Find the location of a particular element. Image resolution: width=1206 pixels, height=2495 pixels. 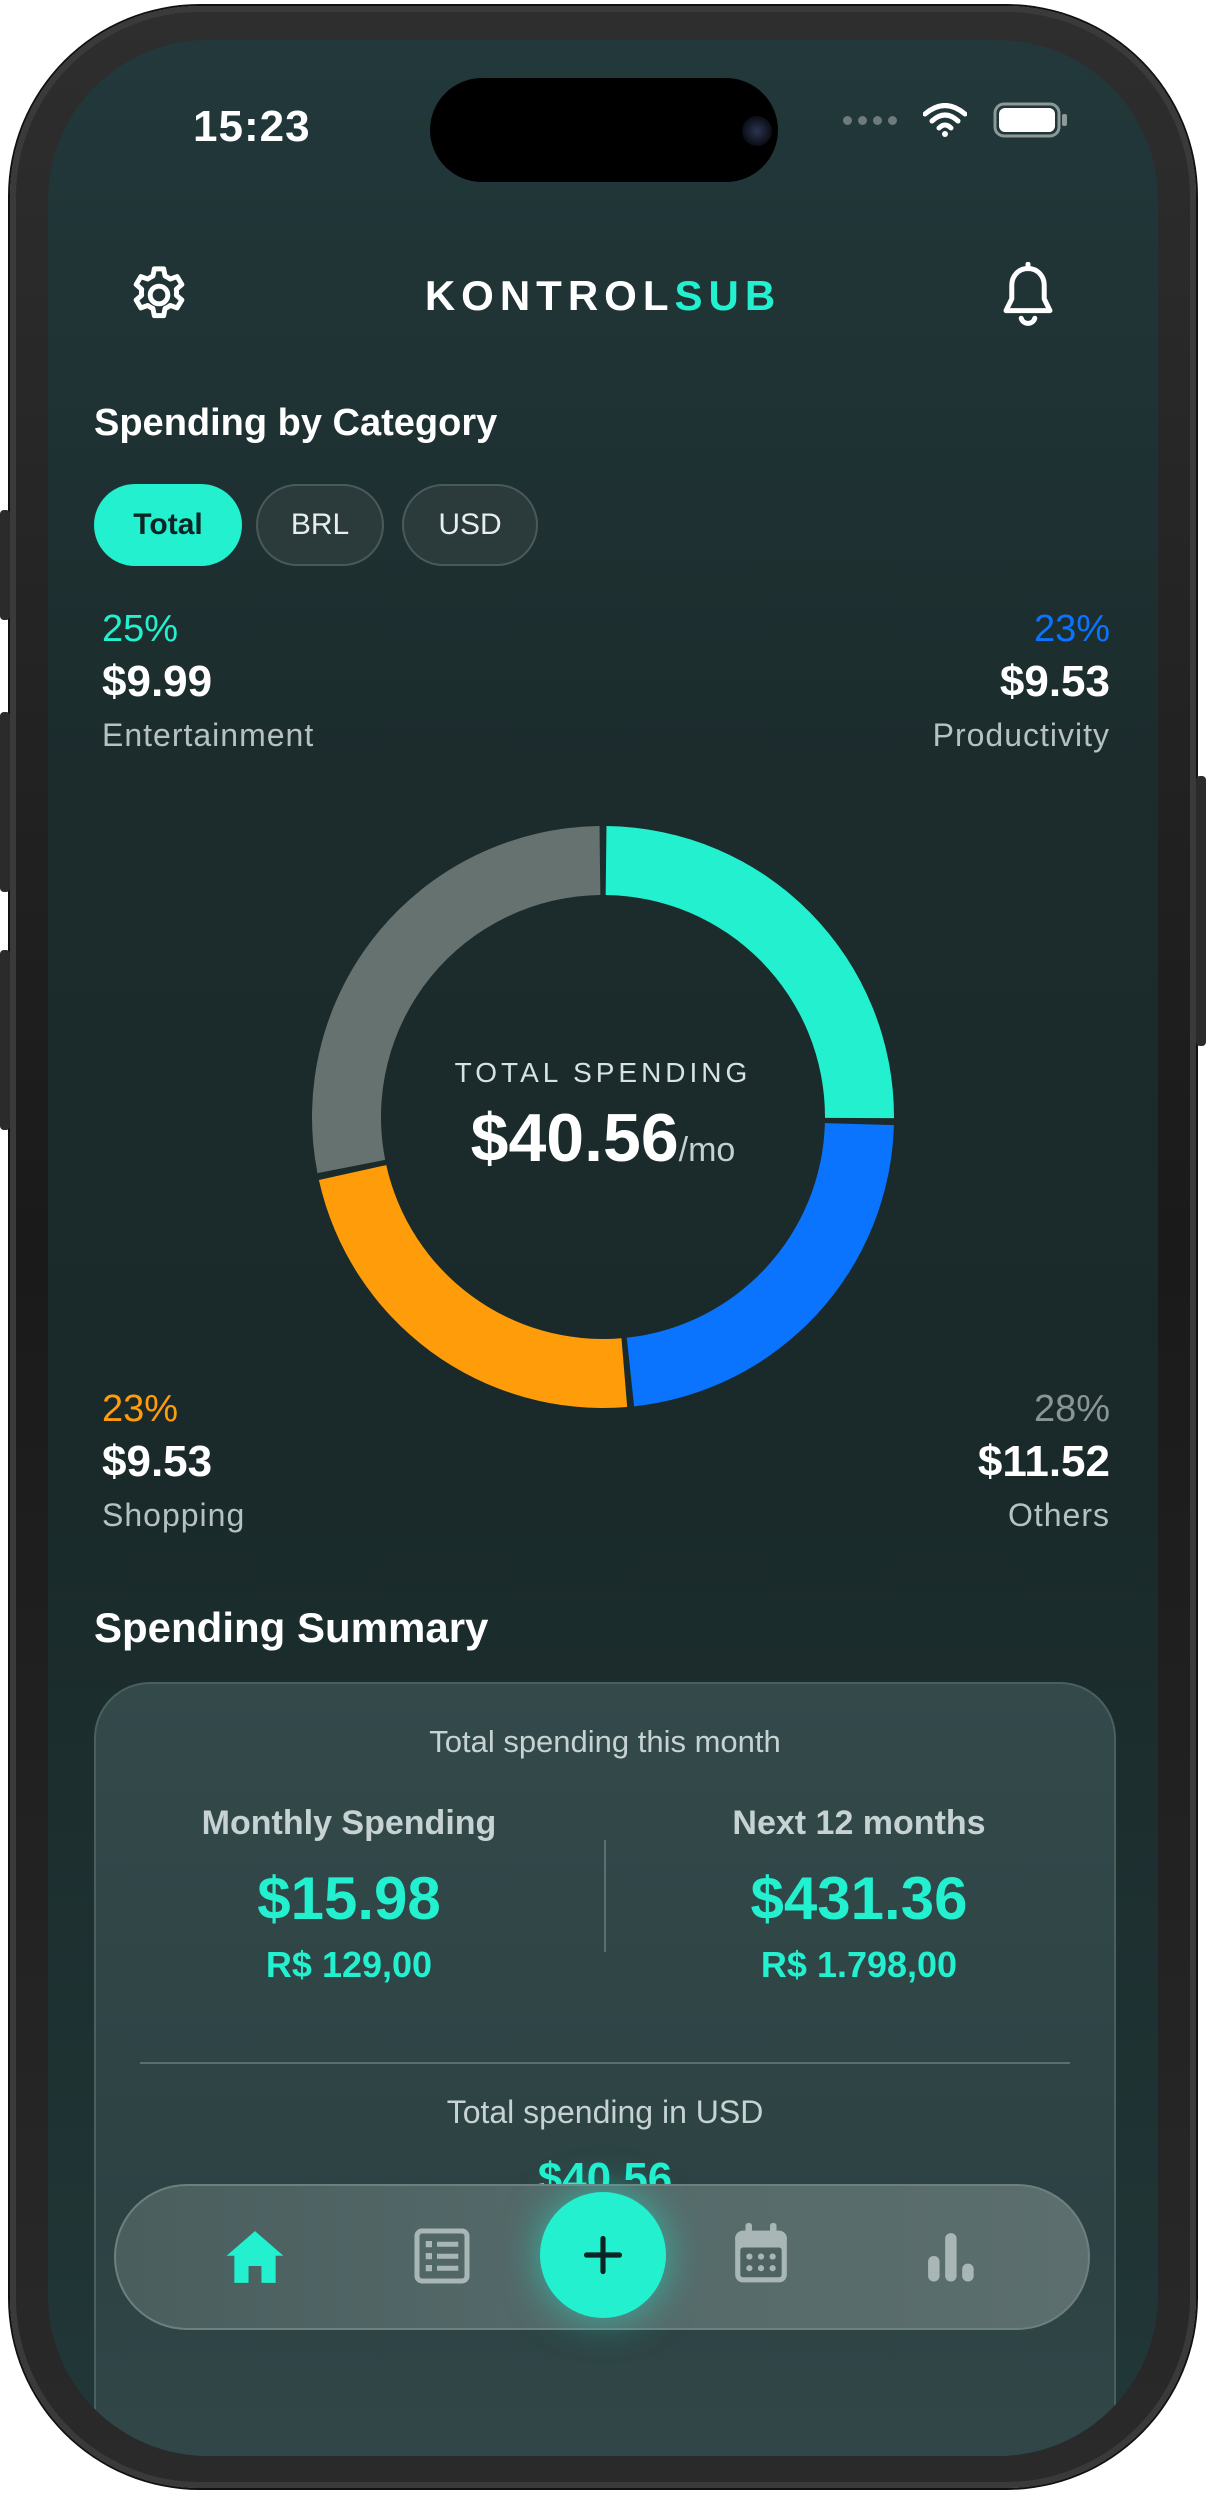

category-label: Others is located at coordinates (1058, 1515).